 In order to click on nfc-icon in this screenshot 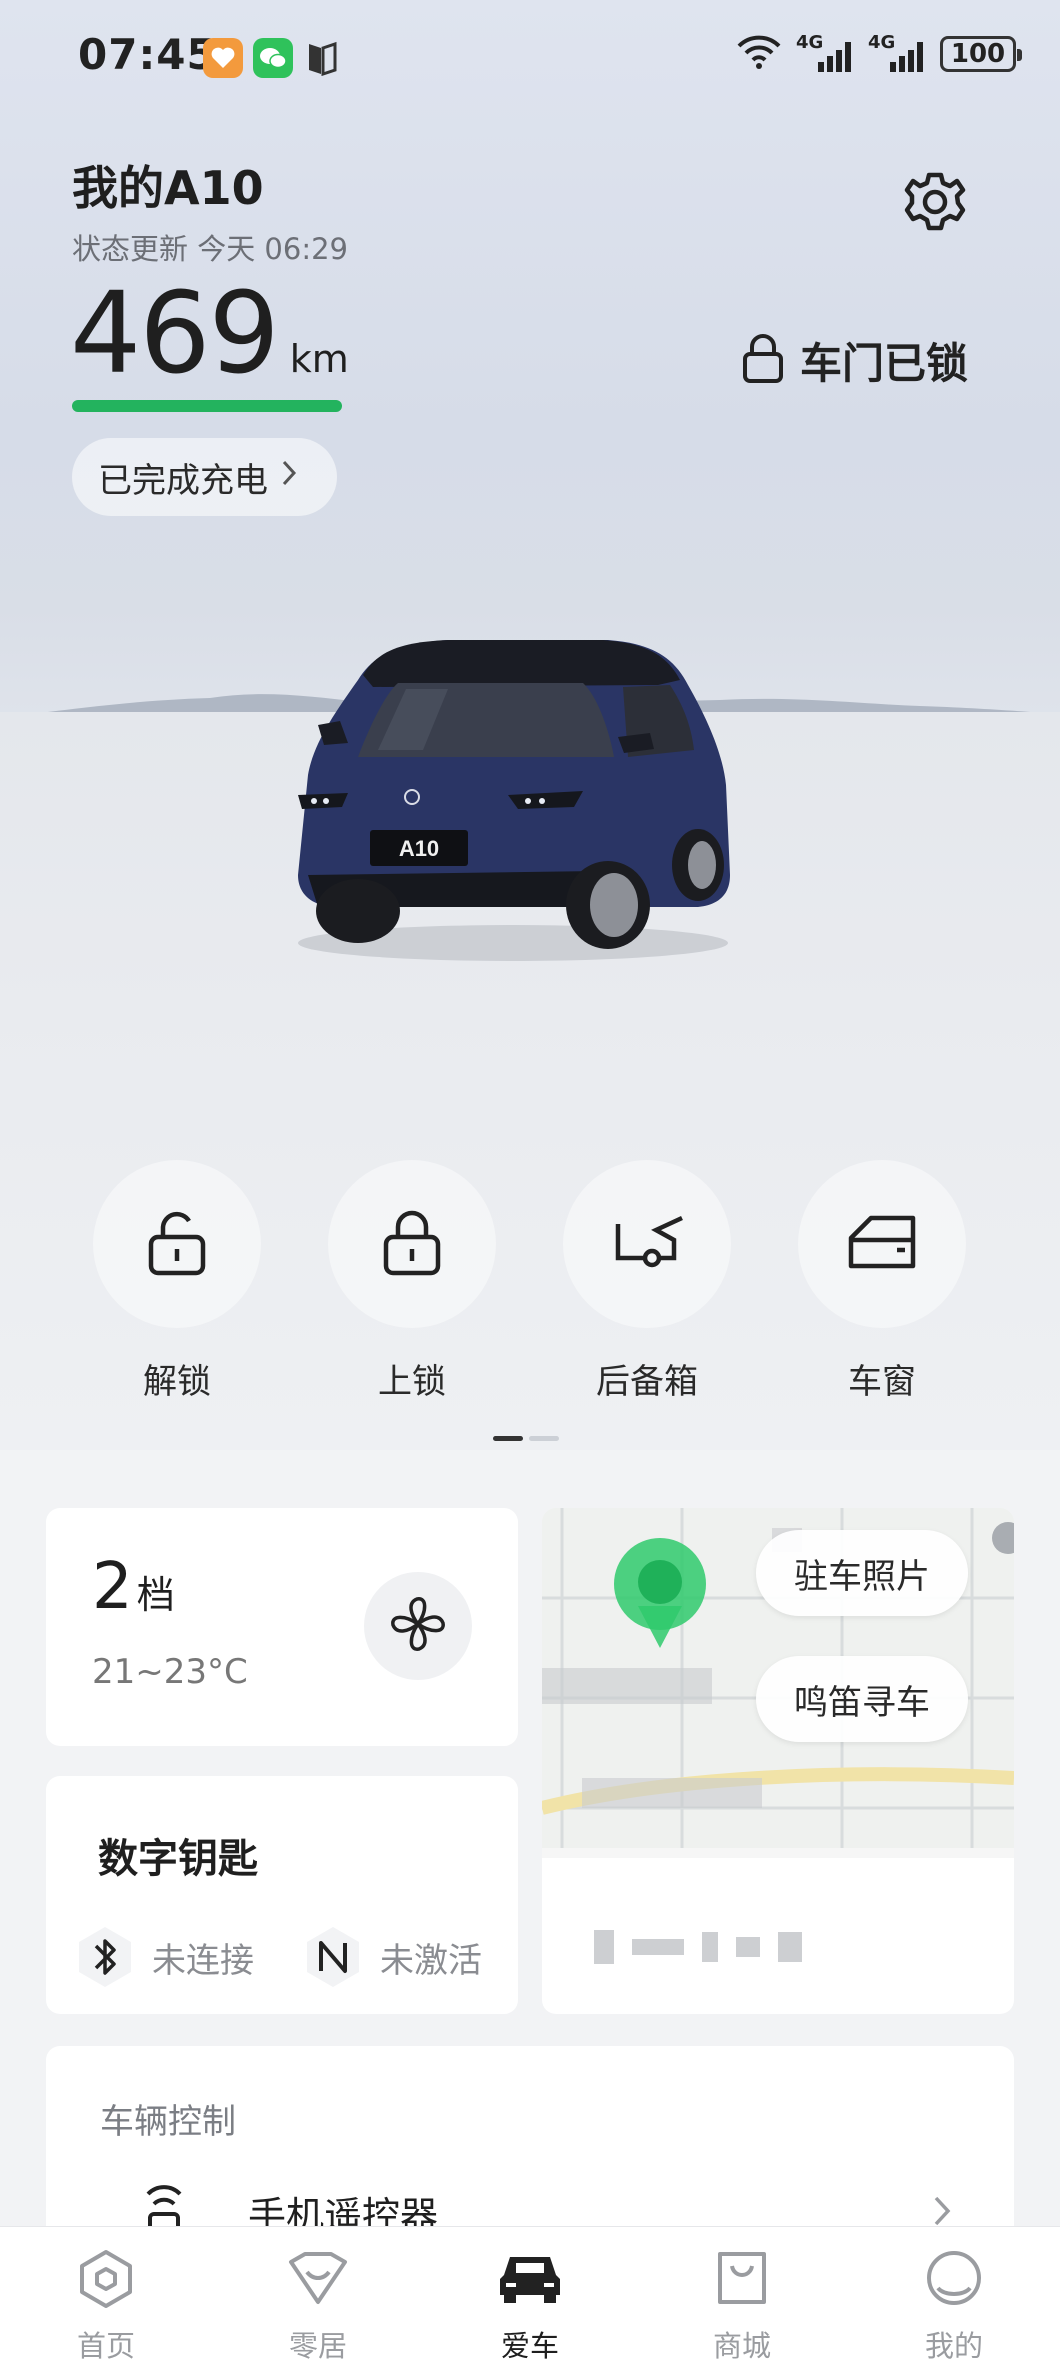, I will do `click(333, 1957)`.